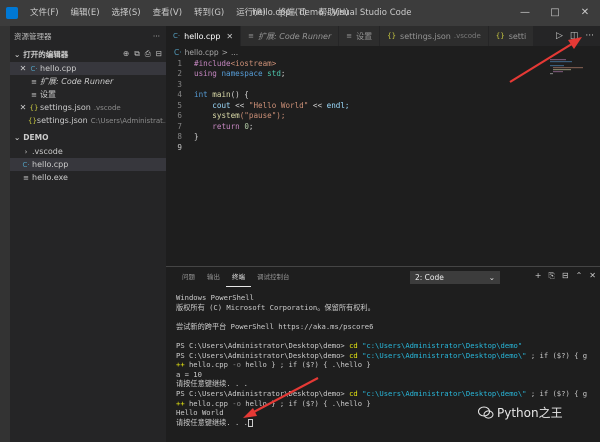  Describe the element at coordinates (559, 36) in the screenshot. I see `run-code-icon: ▷` at that location.